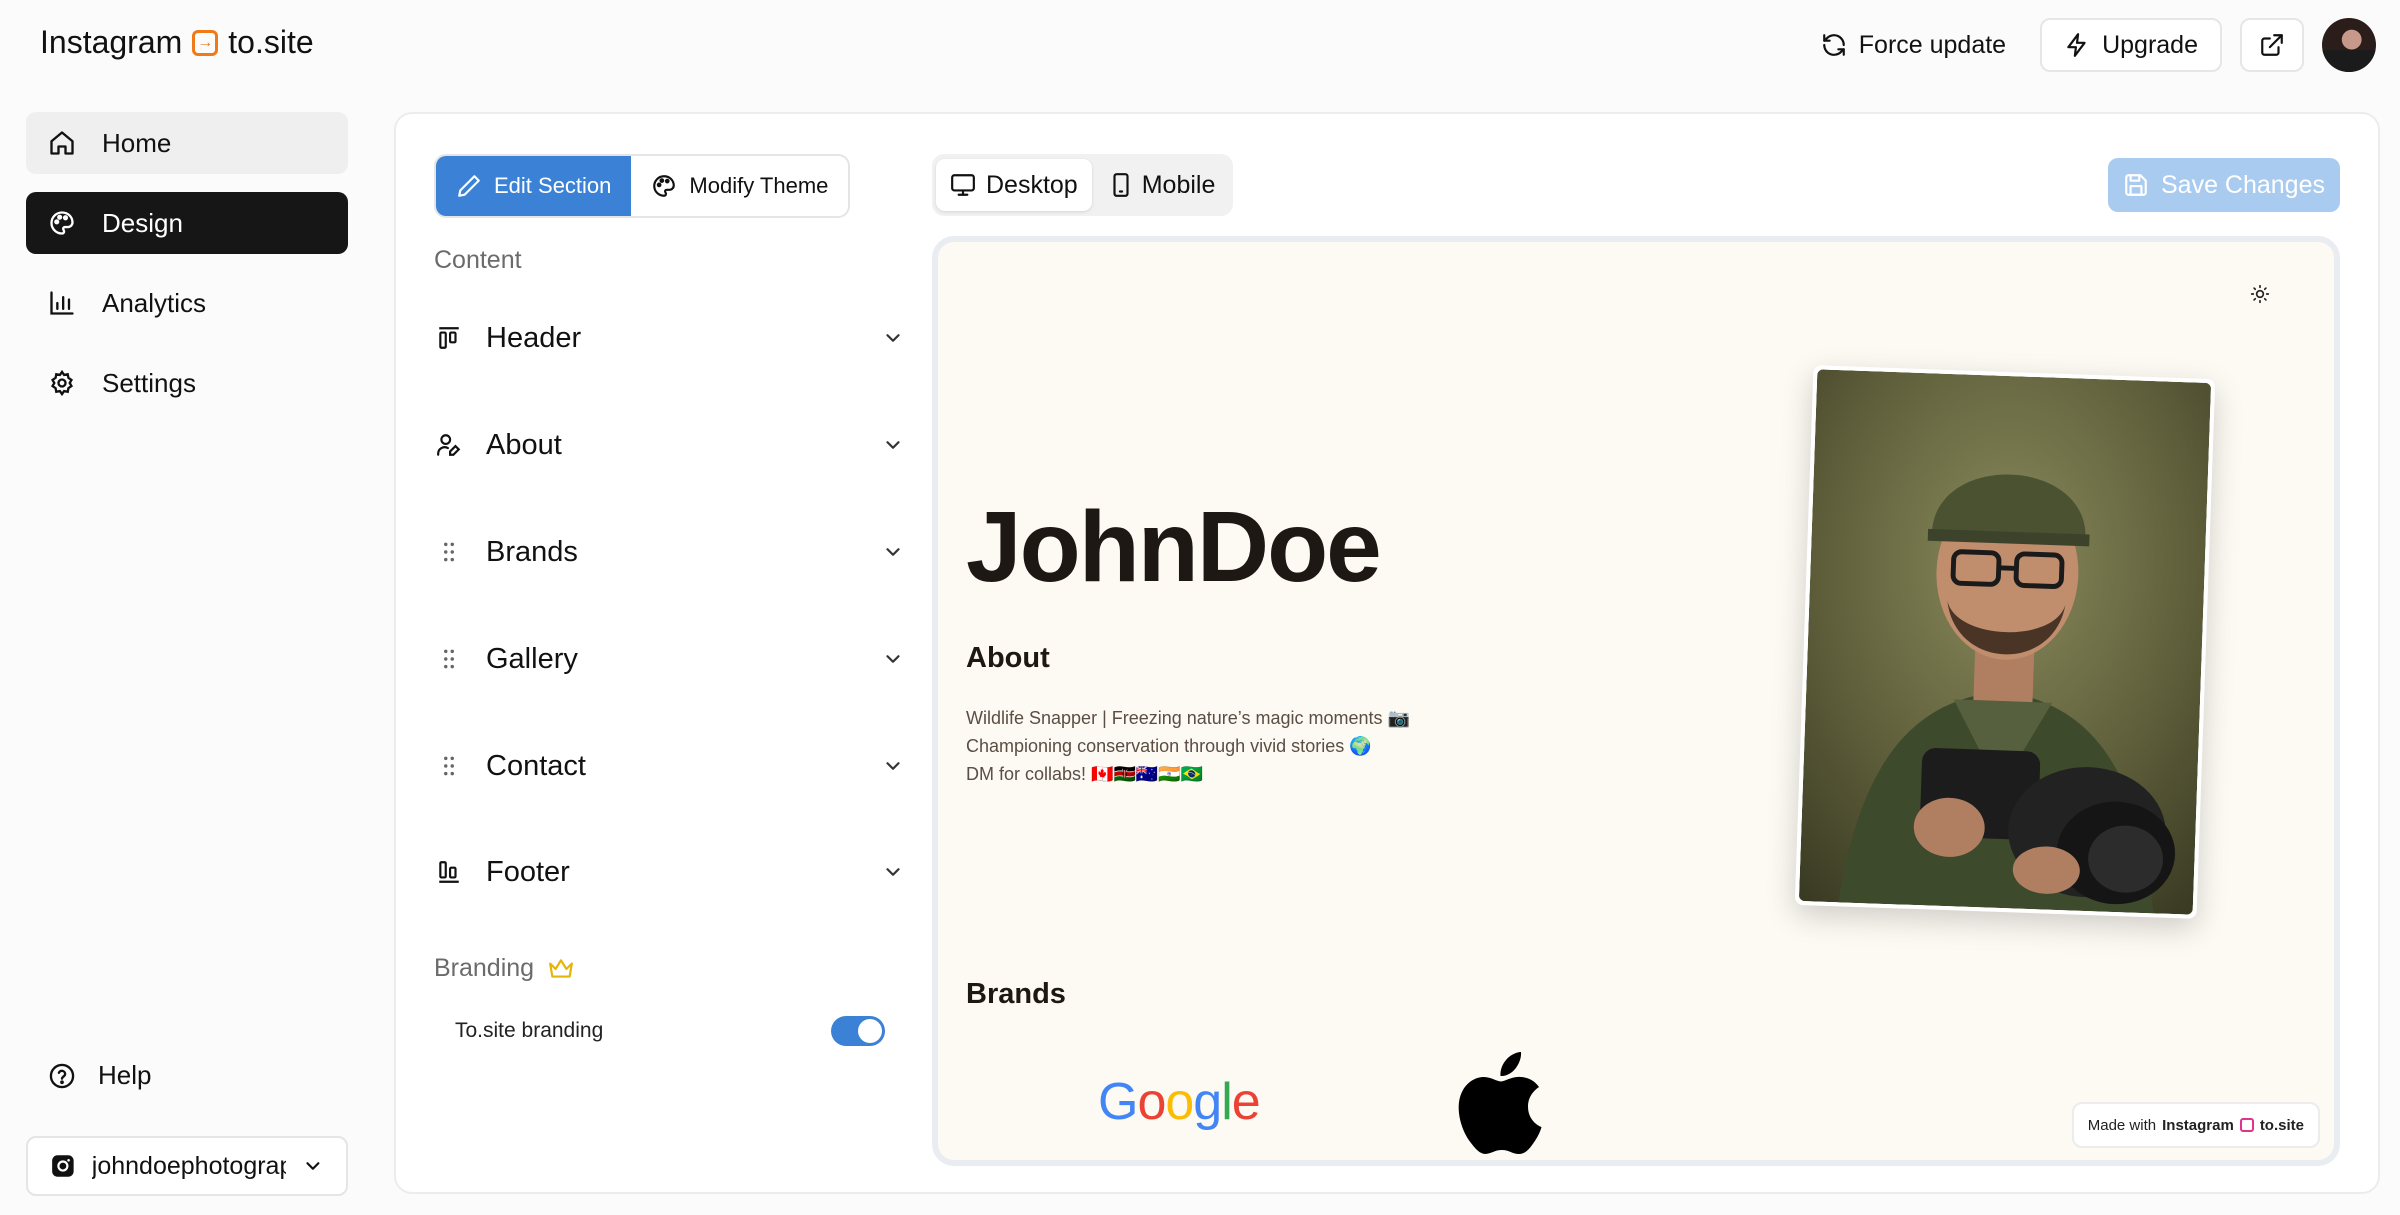 Image resolution: width=2400 pixels, height=1215 pixels. I want to click on help-link: Help, so click(99, 1075).